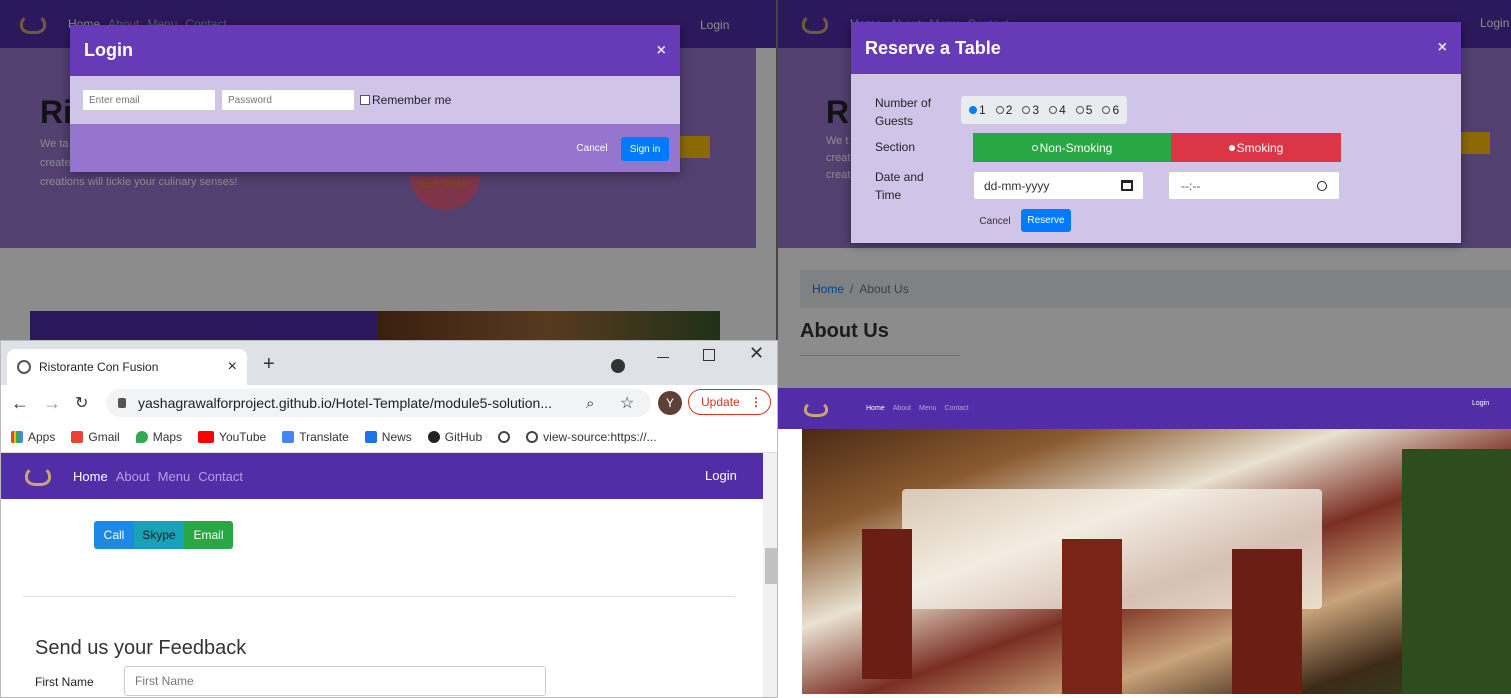  What do you see at coordinates (1322, 185) in the screenshot?
I see `clock-icon` at bounding box center [1322, 185].